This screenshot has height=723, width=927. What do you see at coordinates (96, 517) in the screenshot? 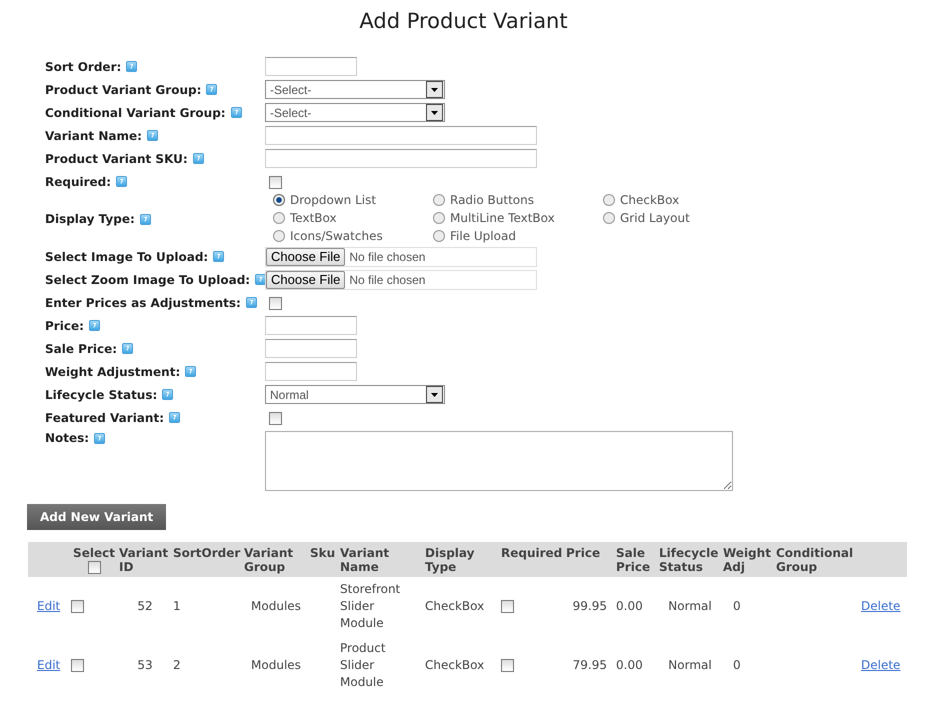
I see `add-variant-button: Add New Variant` at bounding box center [96, 517].